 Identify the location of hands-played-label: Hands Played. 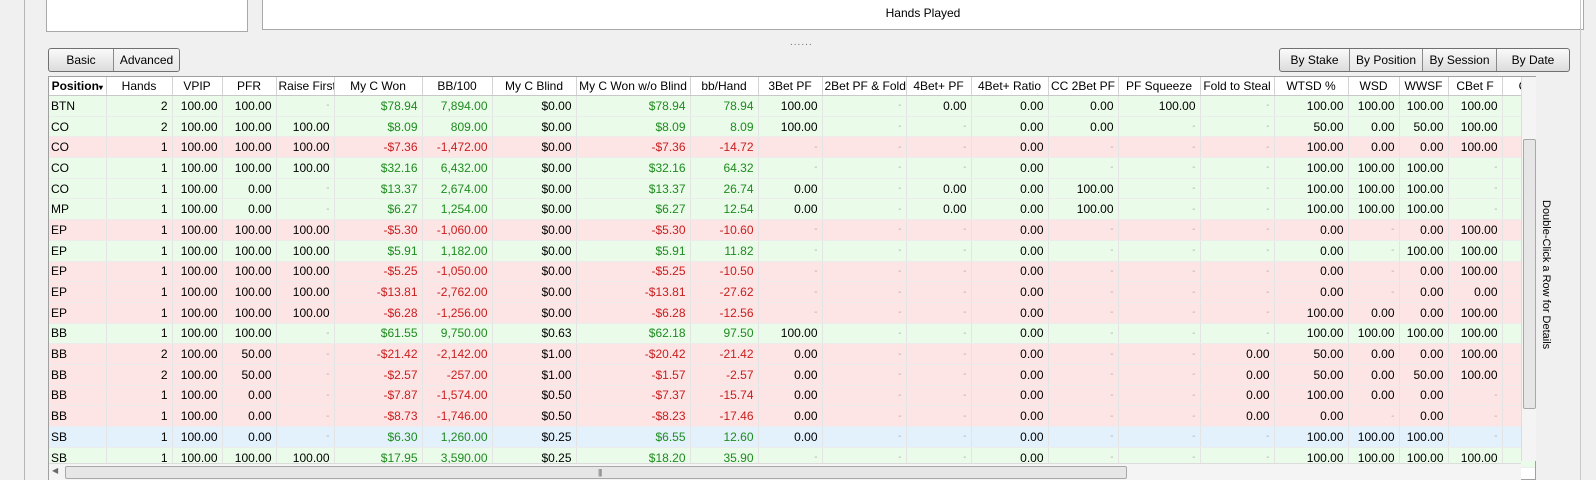
(923, 13).